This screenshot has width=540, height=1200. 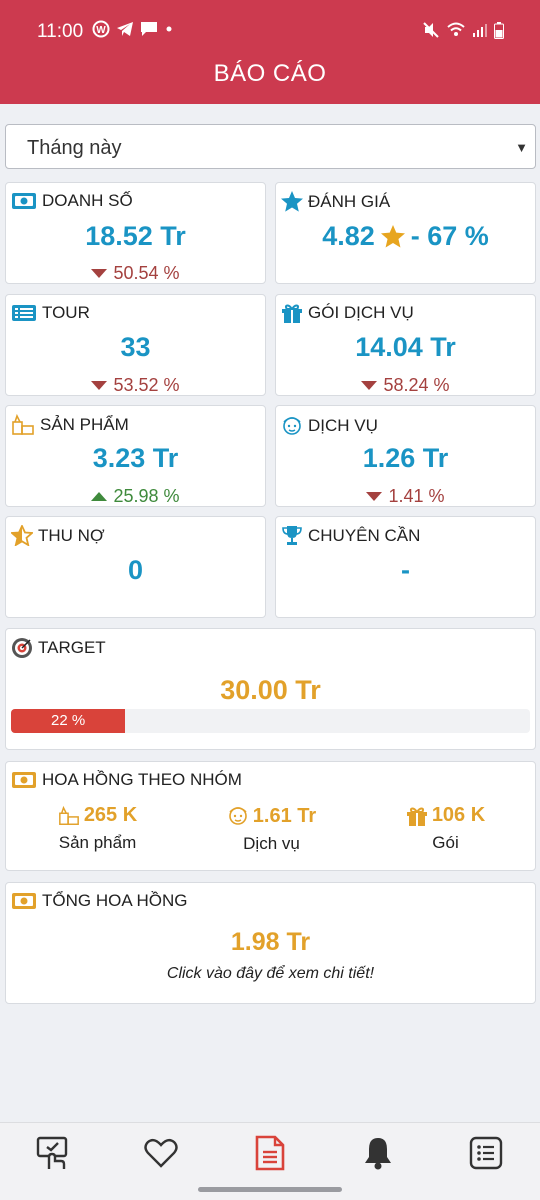 I want to click on card-doanh-so: DOANH SỐ 18.52 Tr 50.54 %, so click(x=135, y=233).